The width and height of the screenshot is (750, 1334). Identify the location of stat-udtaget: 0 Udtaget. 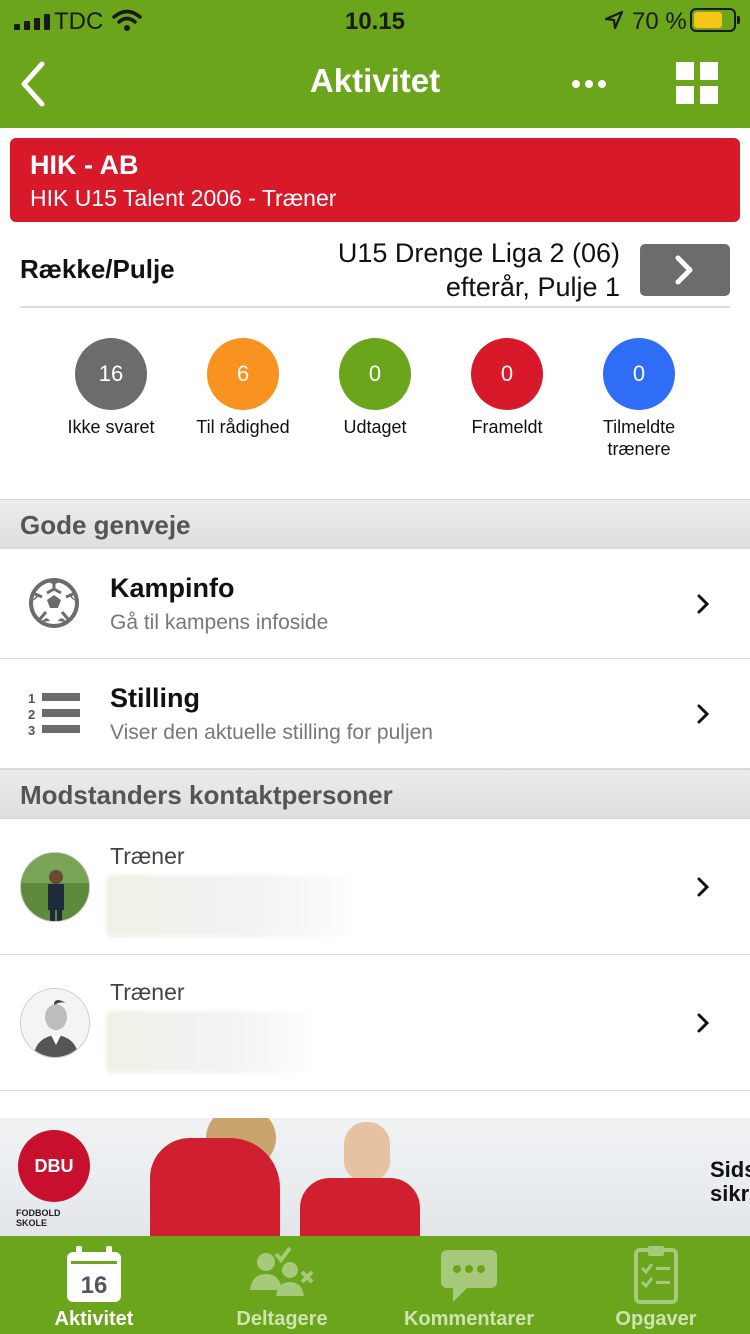
(375, 388).